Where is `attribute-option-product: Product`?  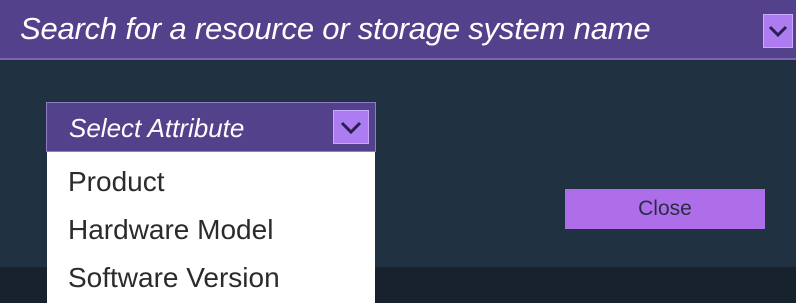
attribute-option-product: Product is located at coordinates (211, 182).